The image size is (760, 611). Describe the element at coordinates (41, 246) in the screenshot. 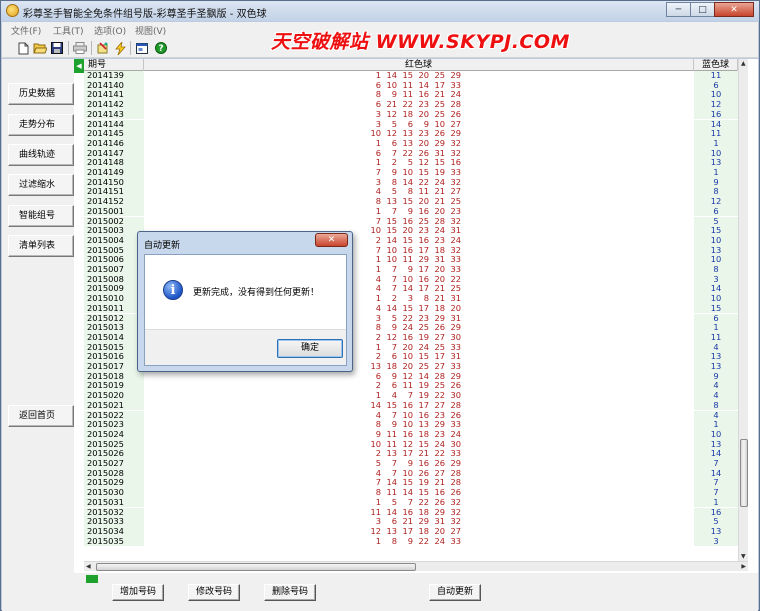

I see `sidebar-list-button: 清单列表` at that location.